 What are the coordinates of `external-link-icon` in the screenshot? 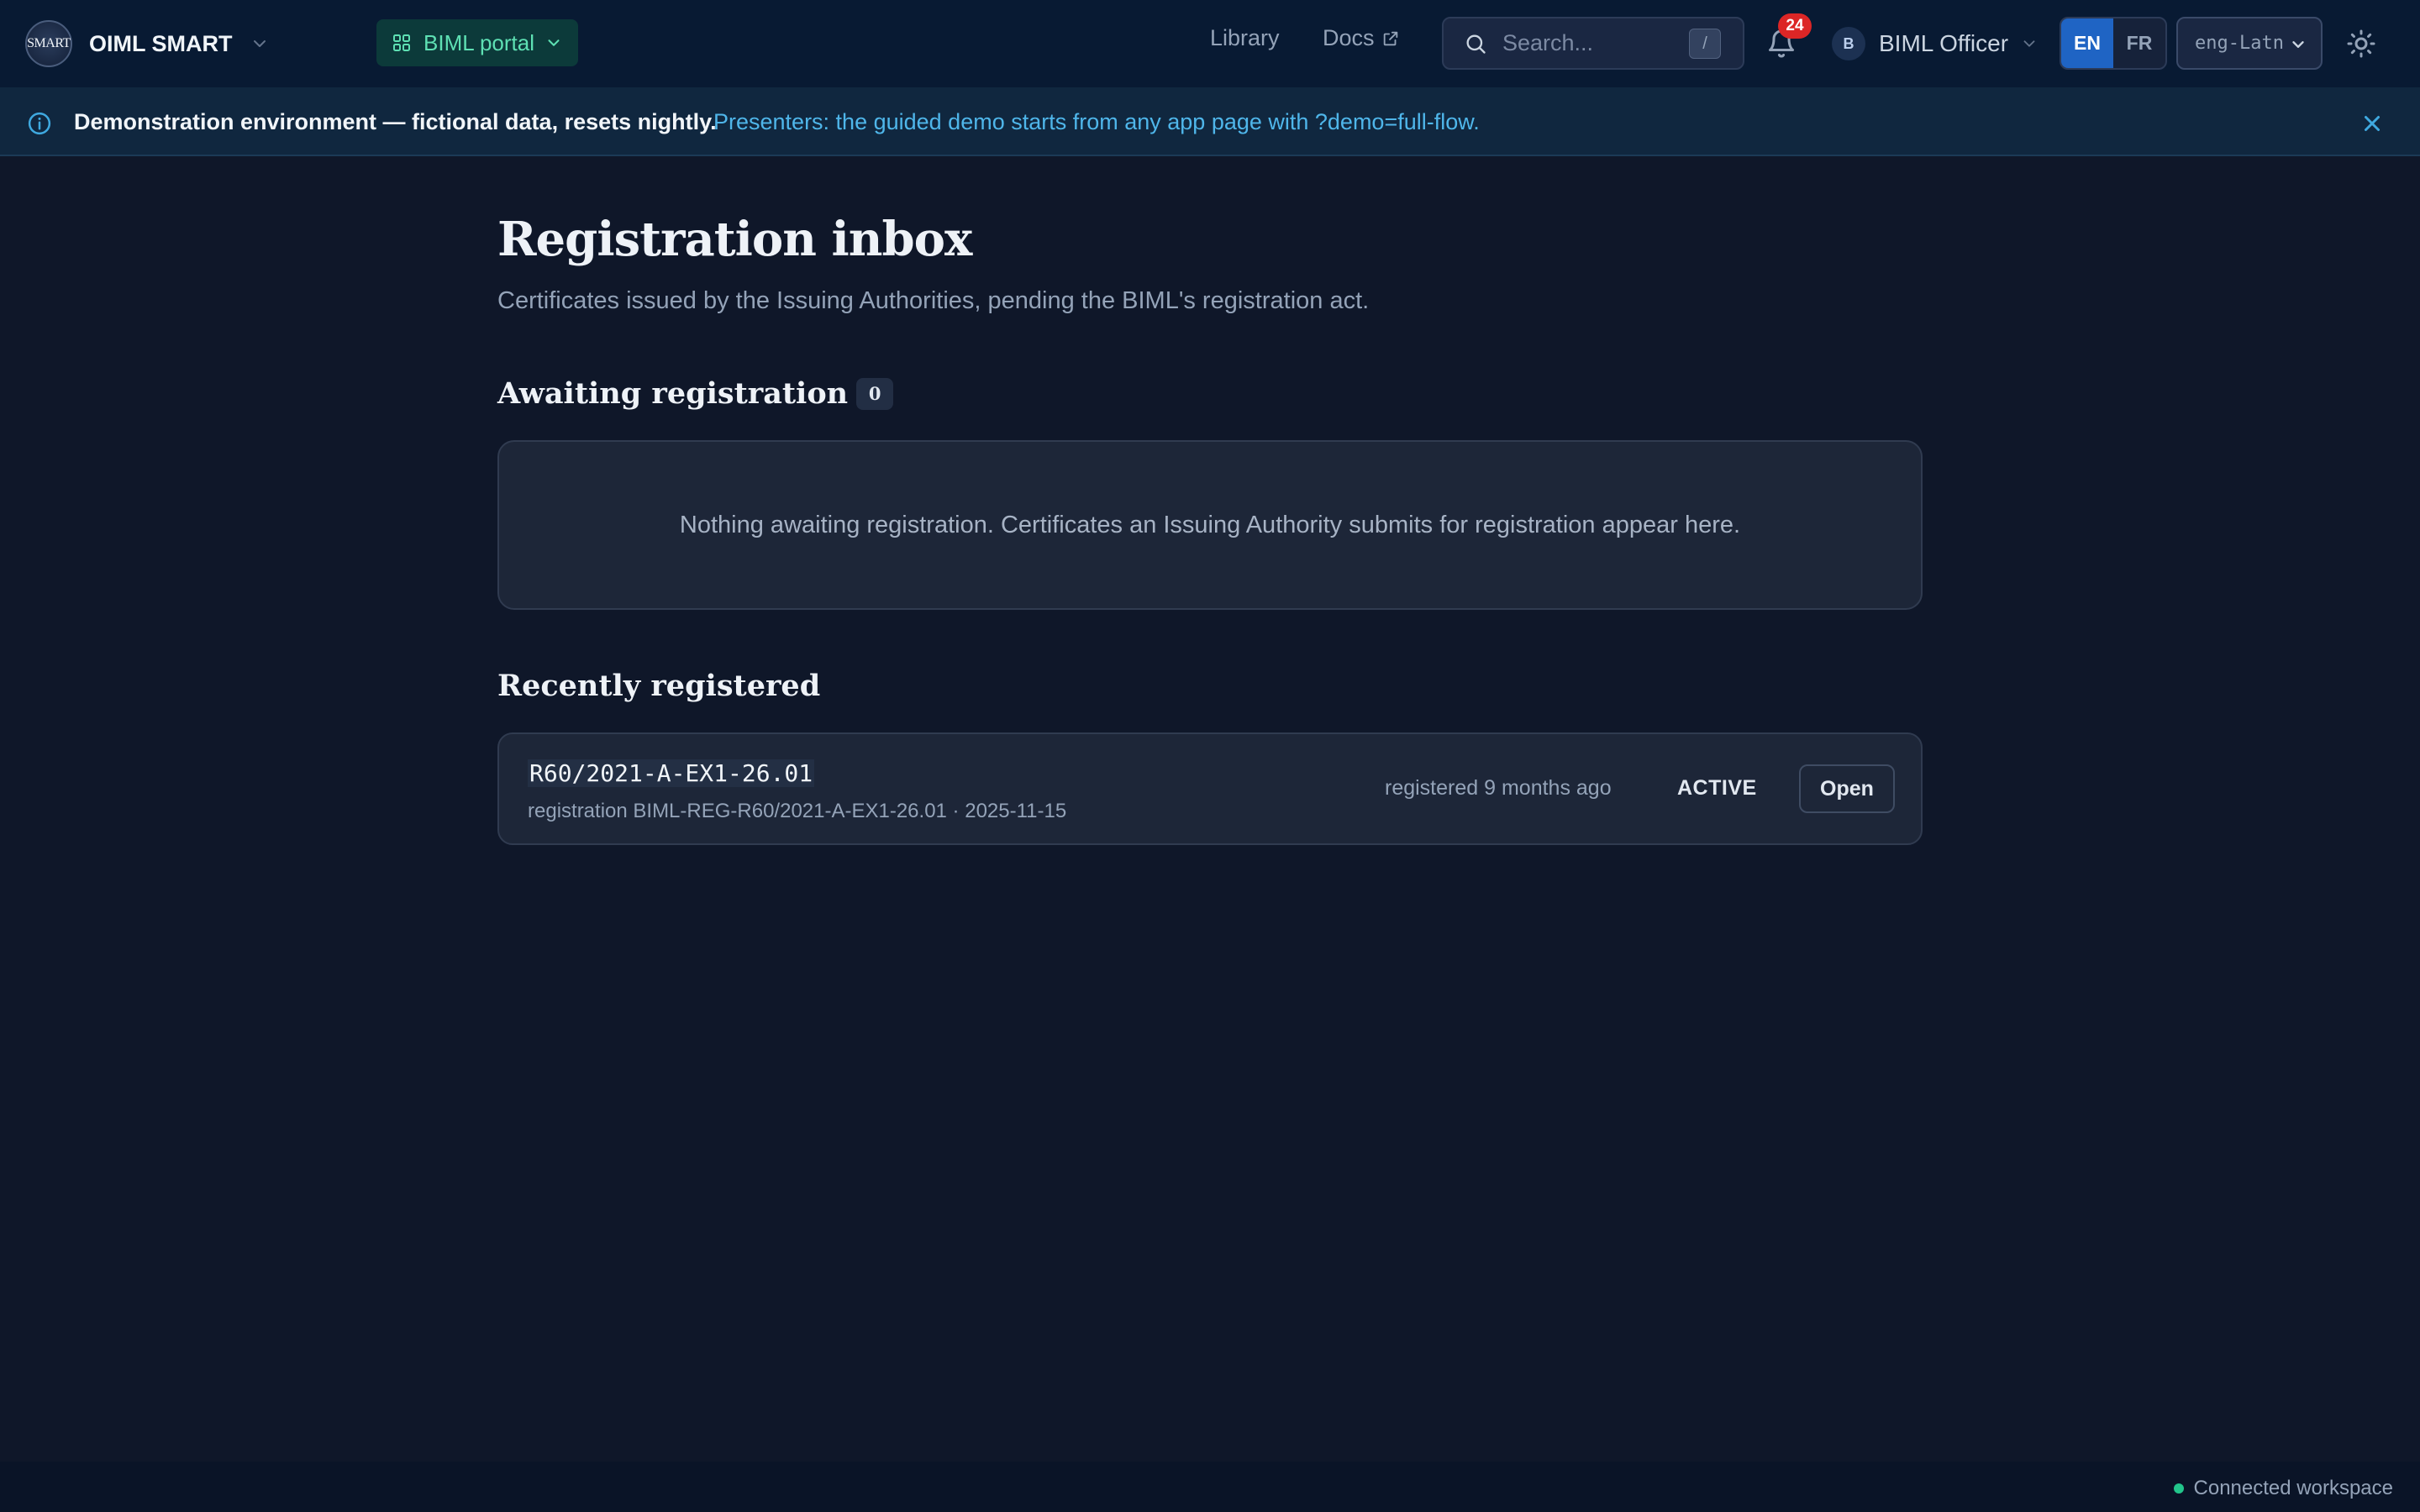 It's located at (1390, 38).